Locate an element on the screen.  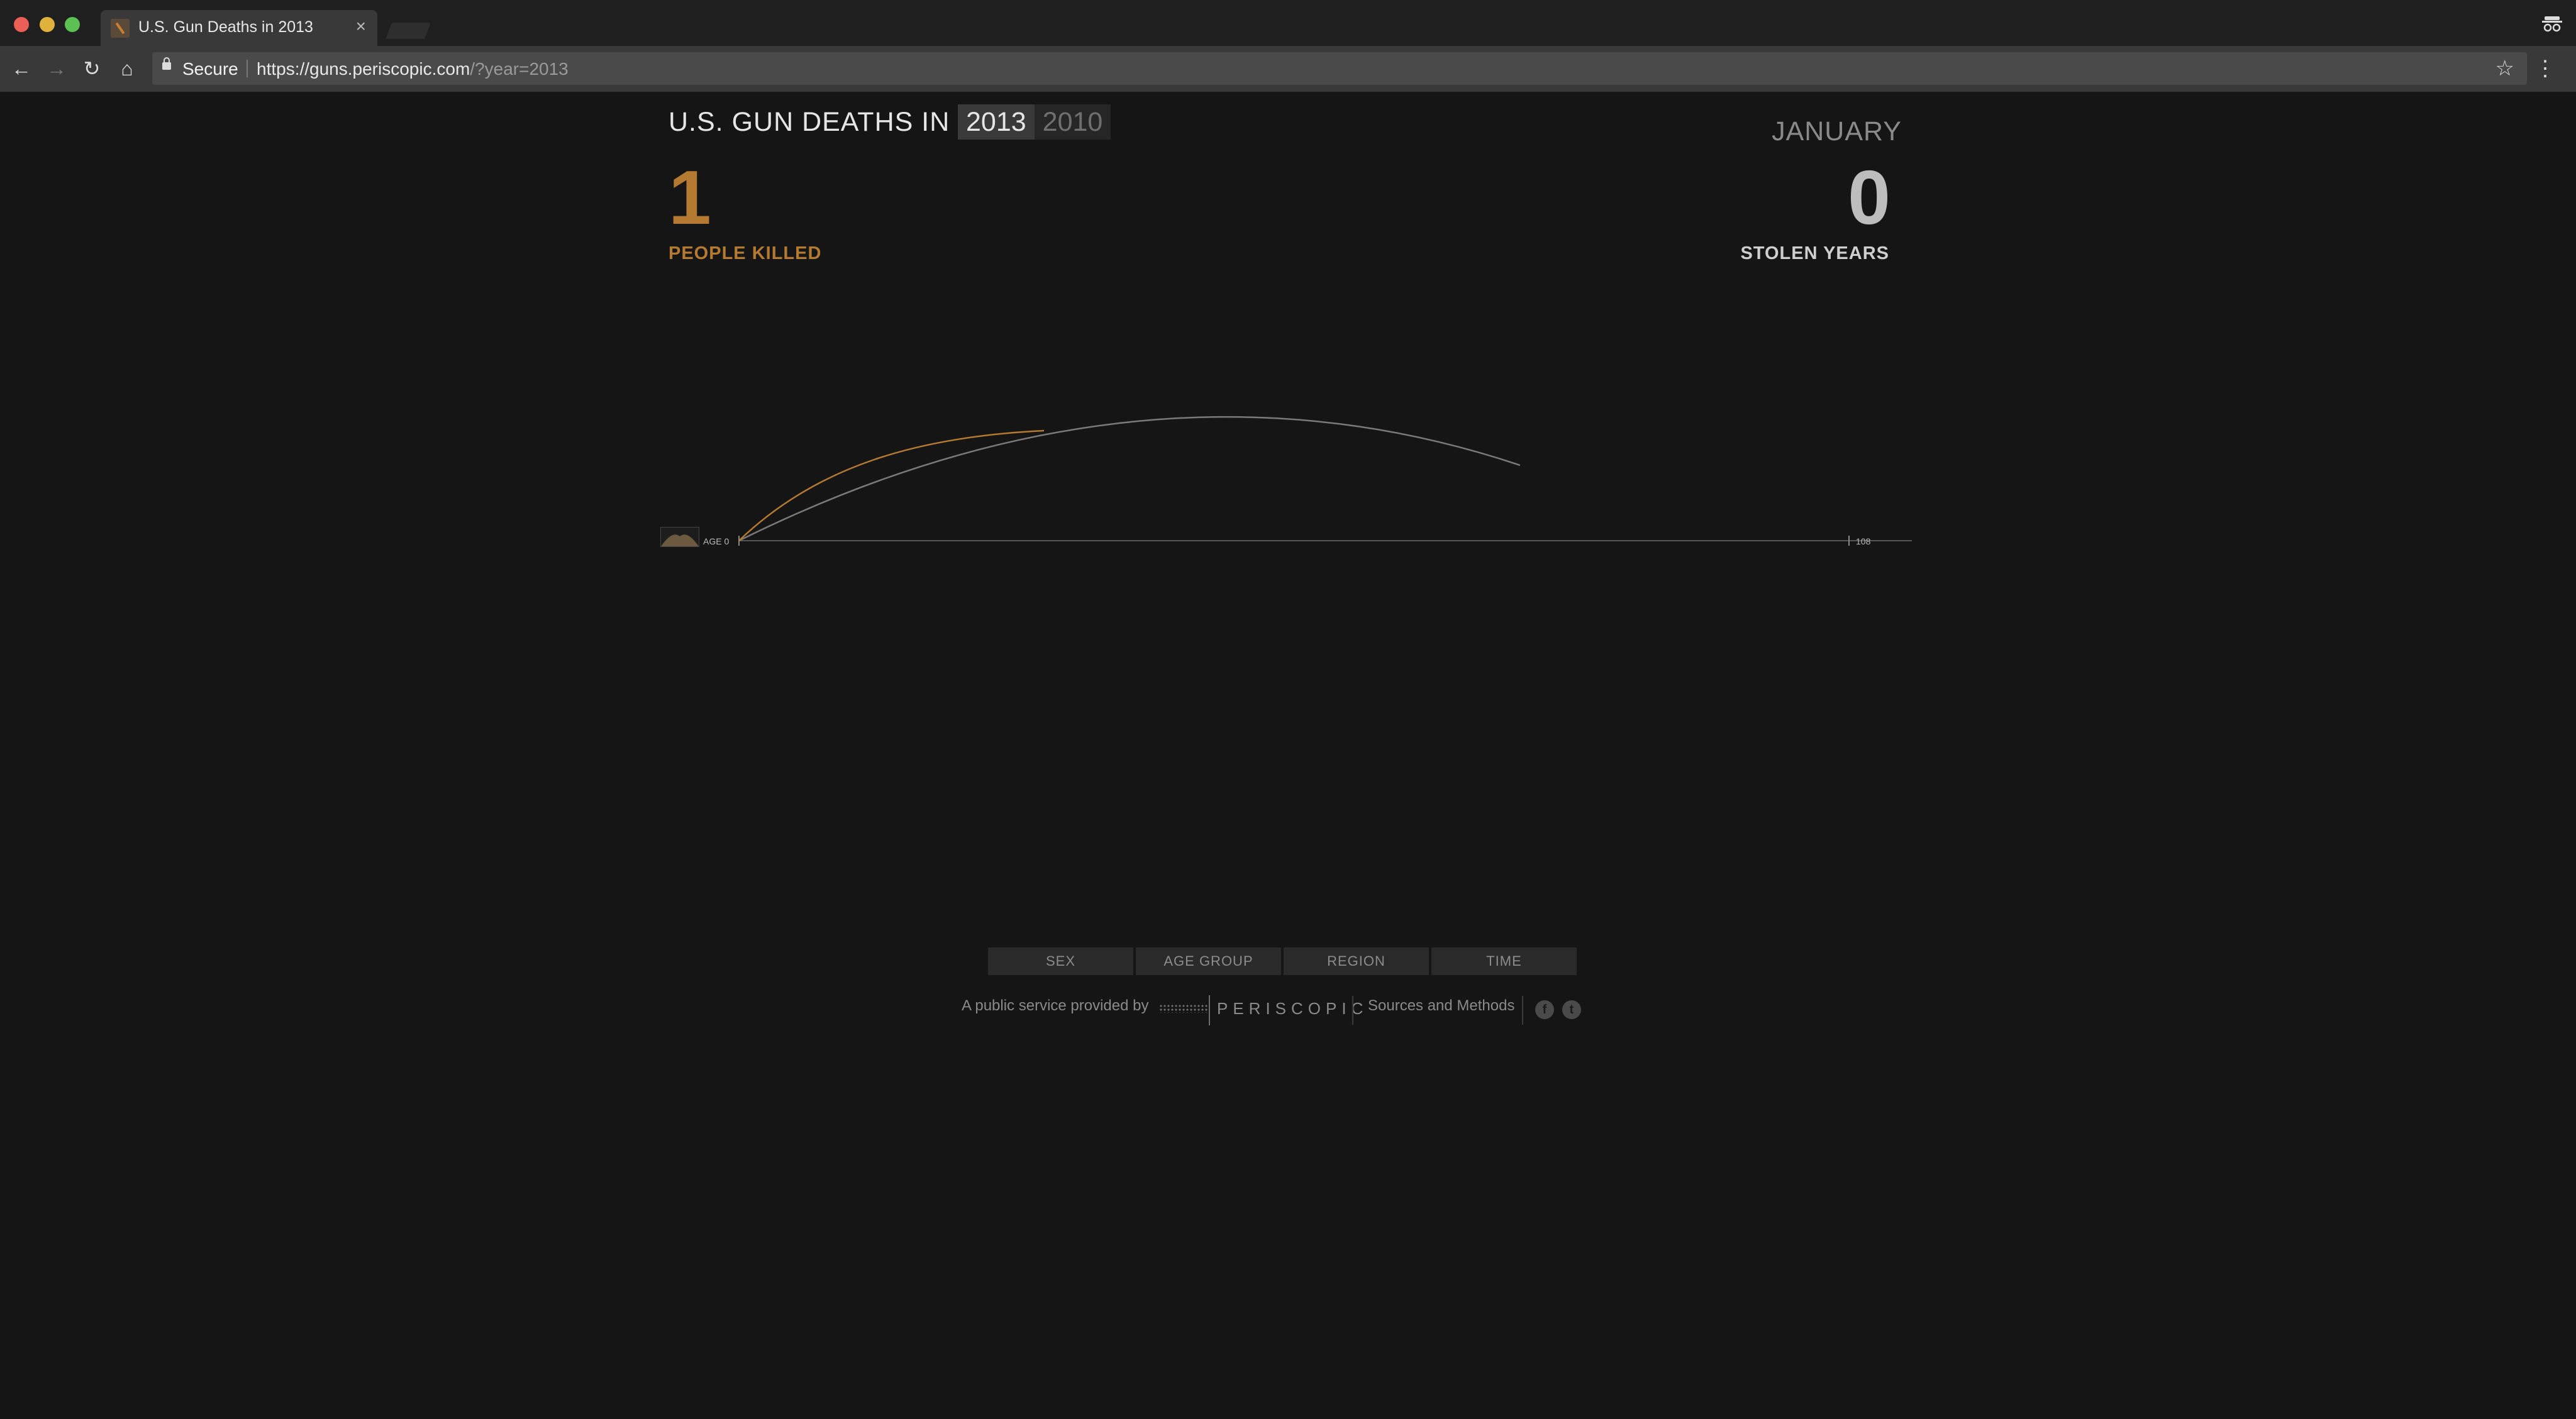
page-headline: U.S. GUN DEATHS IN is located at coordinates (809, 122).